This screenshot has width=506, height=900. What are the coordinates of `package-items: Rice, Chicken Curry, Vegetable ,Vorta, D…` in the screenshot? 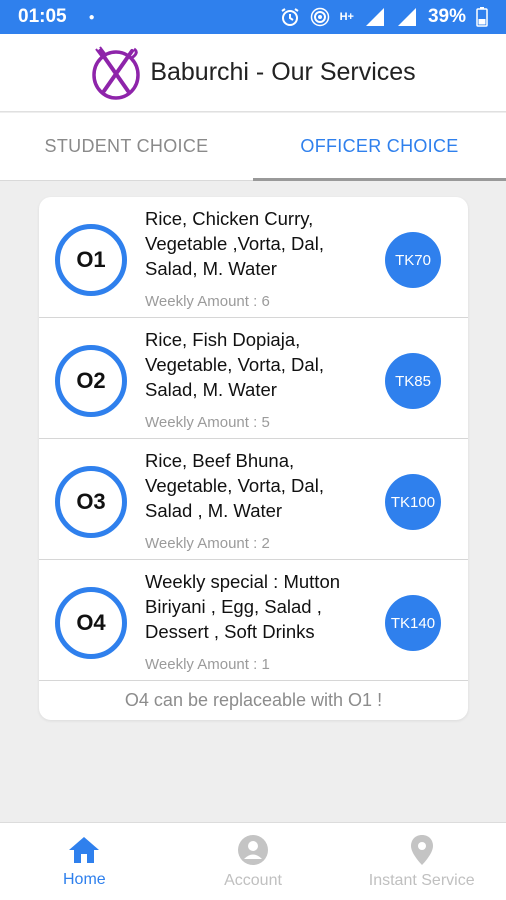 It's located at (234, 243).